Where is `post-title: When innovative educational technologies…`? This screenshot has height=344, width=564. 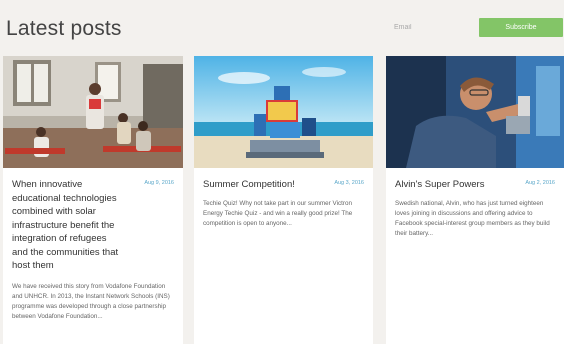
post-title: When innovative educational technologies… is located at coordinates (67, 225).